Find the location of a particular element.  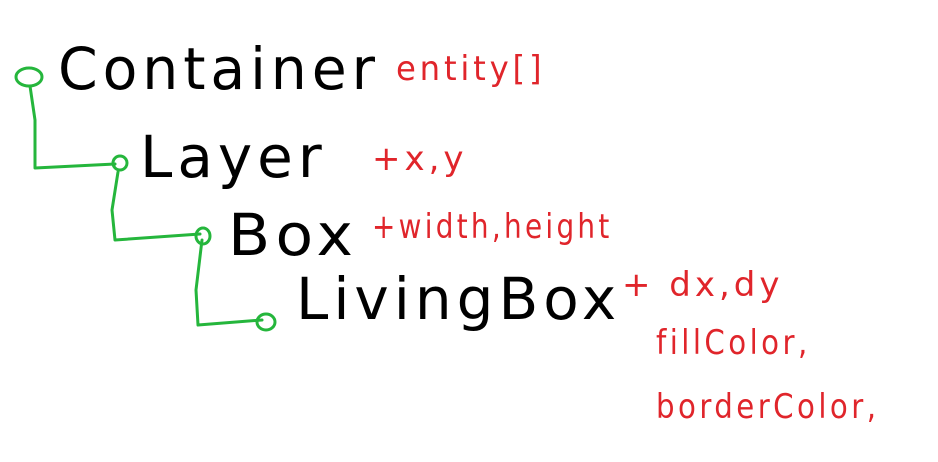

member-label-layer: +x,y is located at coordinates (420, 159).